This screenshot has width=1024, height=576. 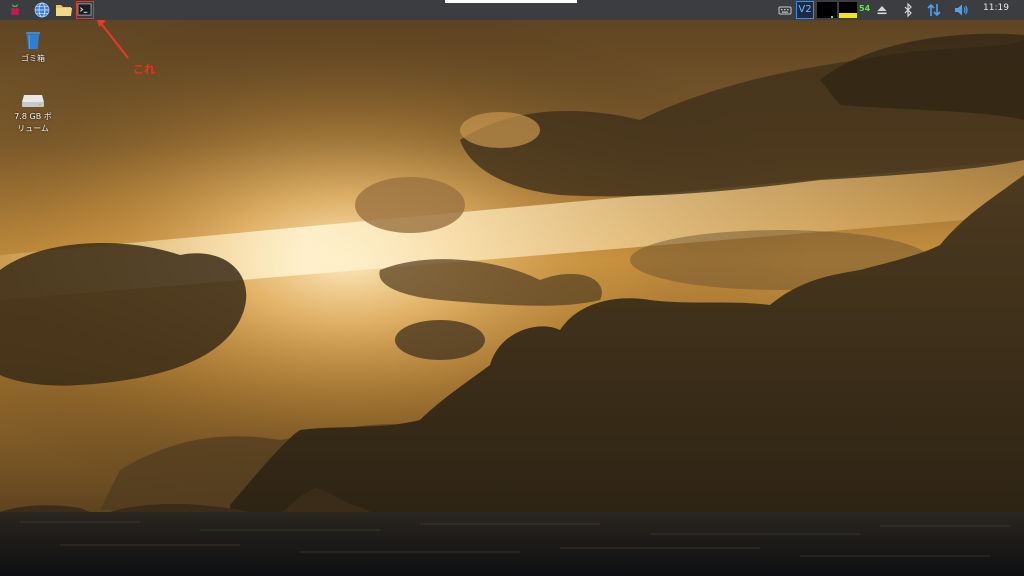 I want to click on desktop-icon-volume: 7.8 GB ボ リューム, so click(x=33, y=113).